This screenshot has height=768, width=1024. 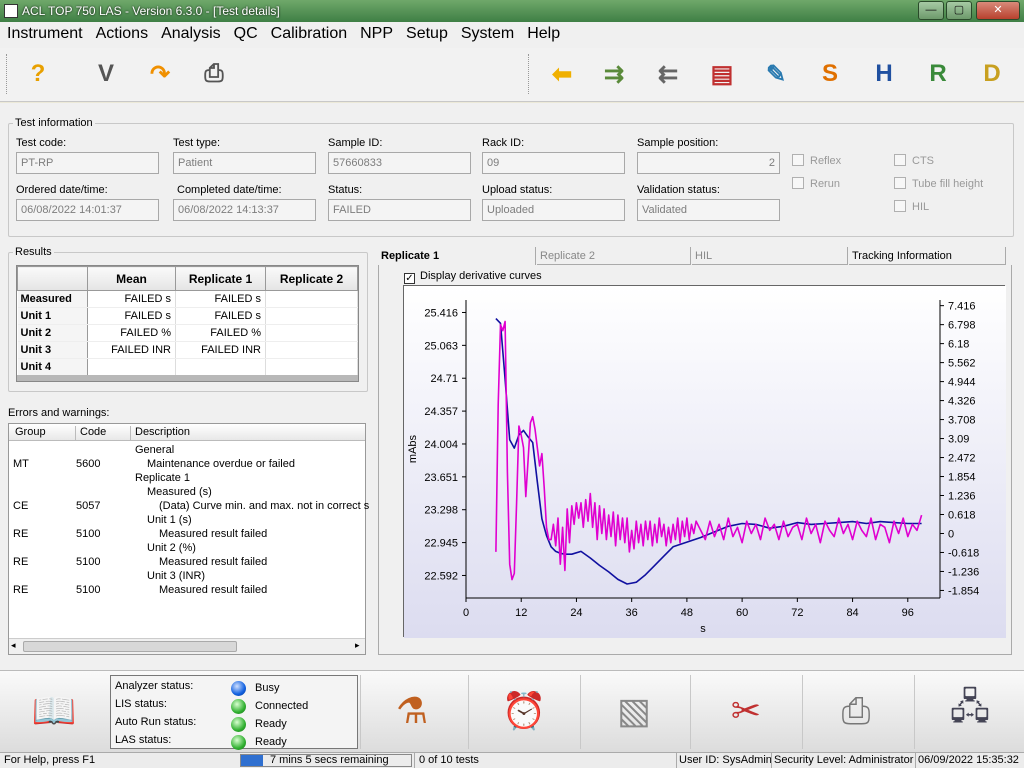 I want to click on back-arrow-icon: ⬅, so click(x=562, y=74).